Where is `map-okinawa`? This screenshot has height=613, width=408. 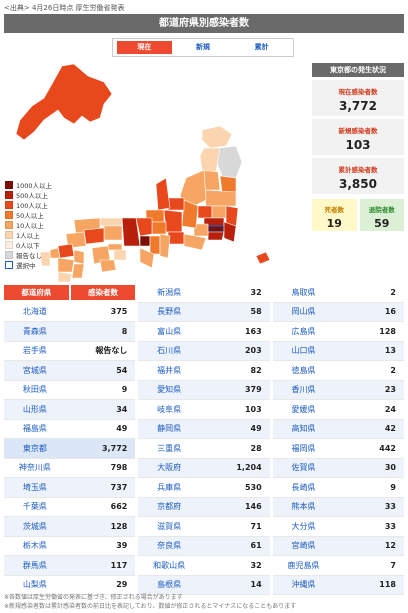 map-okinawa is located at coordinates (263, 258).